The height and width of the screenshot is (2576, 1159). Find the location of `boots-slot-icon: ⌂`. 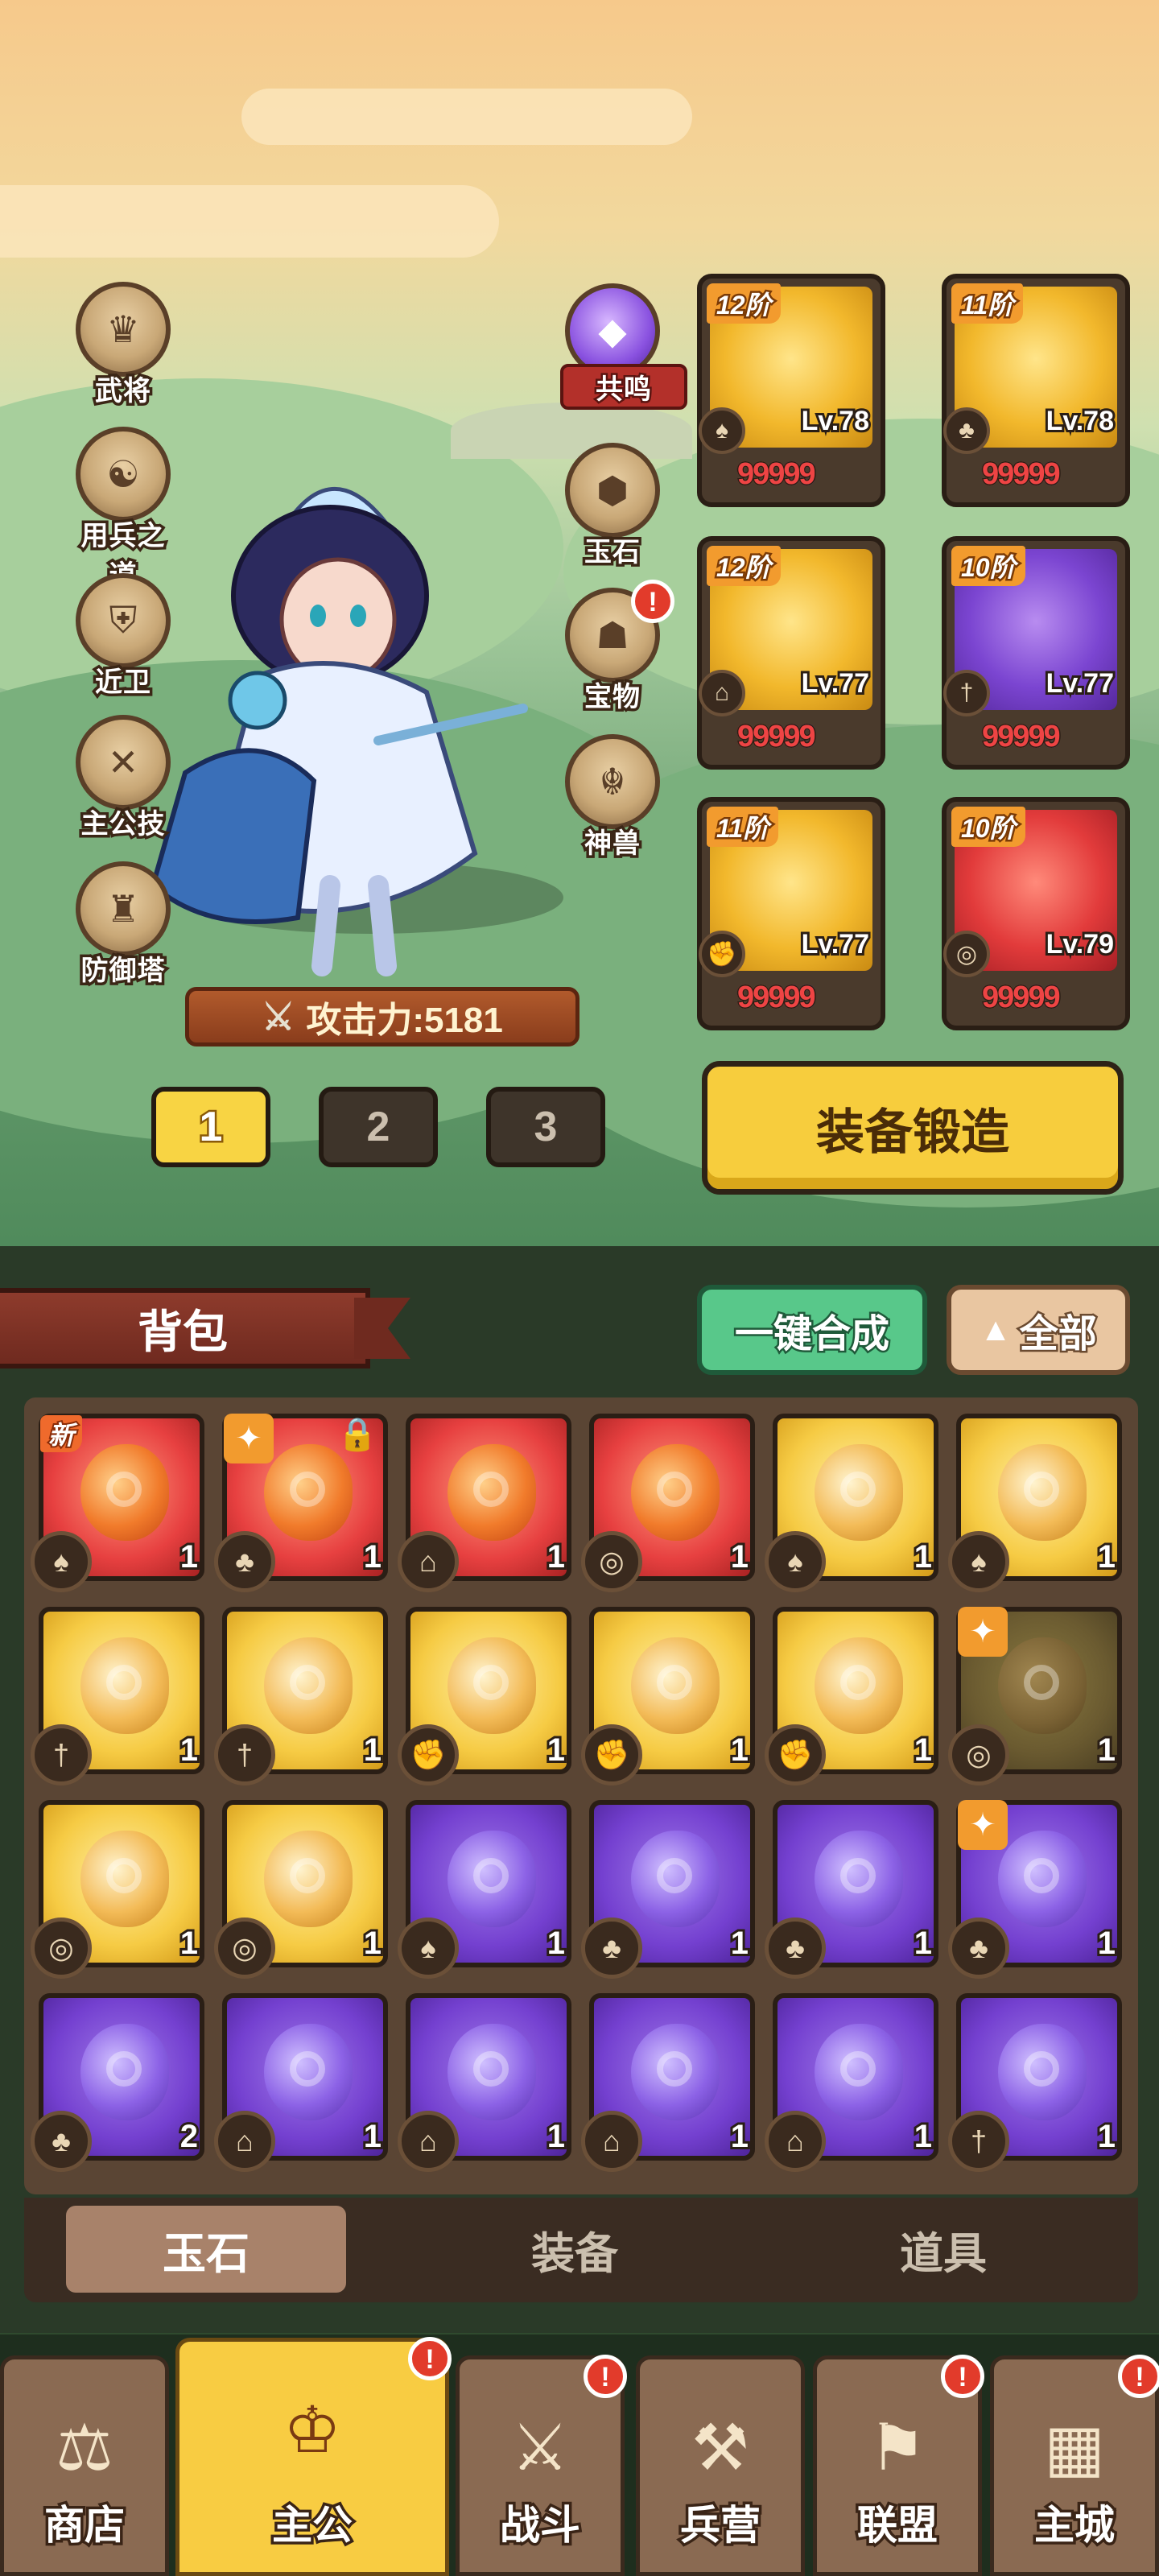

boots-slot-icon: ⌂ is located at coordinates (244, 2141).